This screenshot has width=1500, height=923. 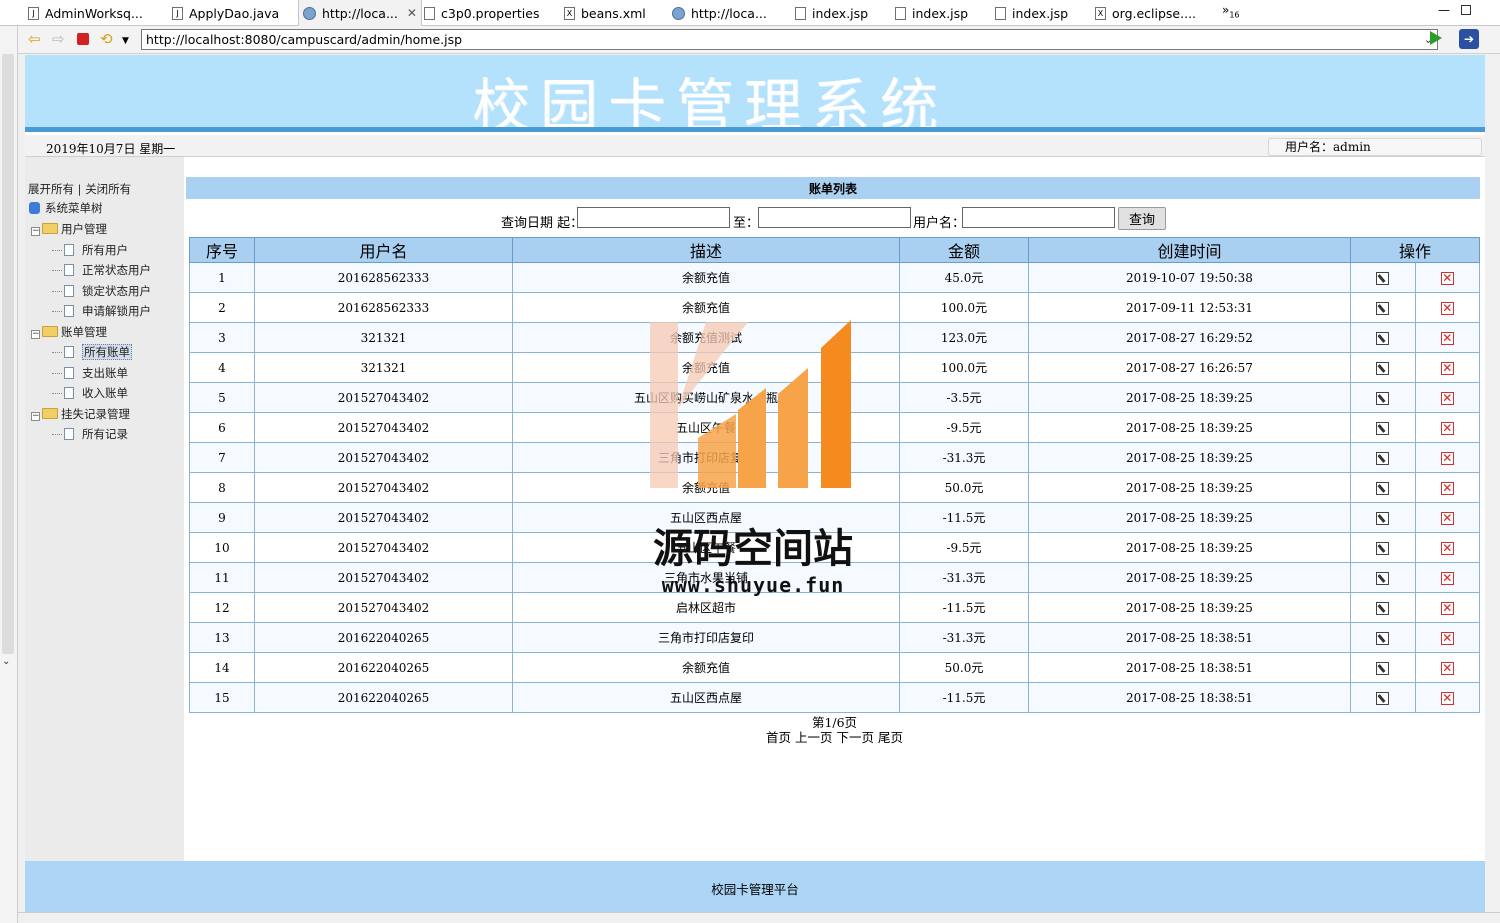 I want to click on sidebar-item: 申请解锁用户, so click(x=101, y=311).